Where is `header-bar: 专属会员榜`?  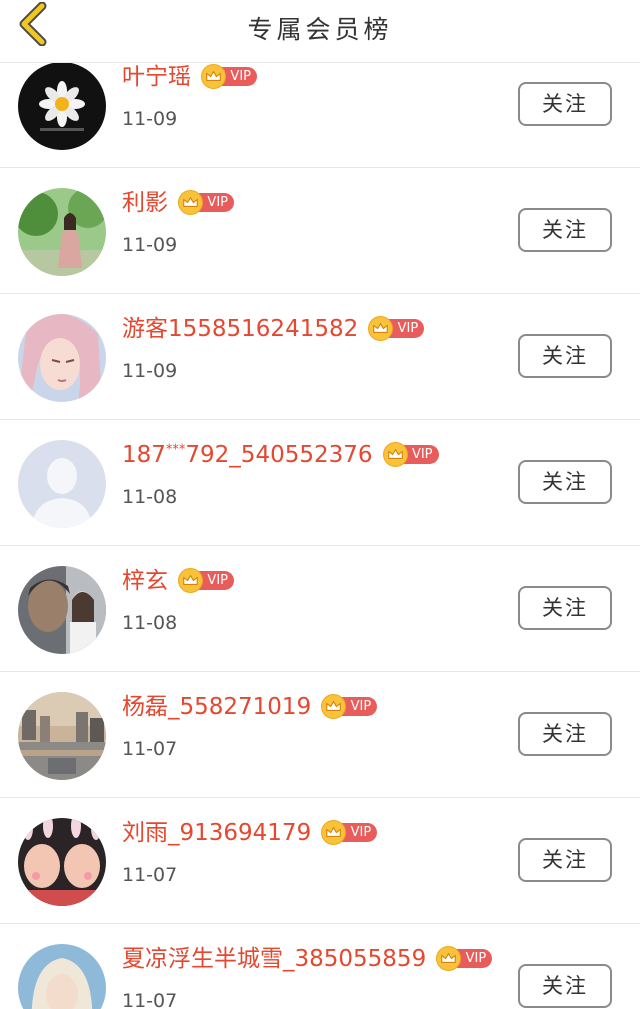 header-bar: 专属会员榜 is located at coordinates (320, 31).